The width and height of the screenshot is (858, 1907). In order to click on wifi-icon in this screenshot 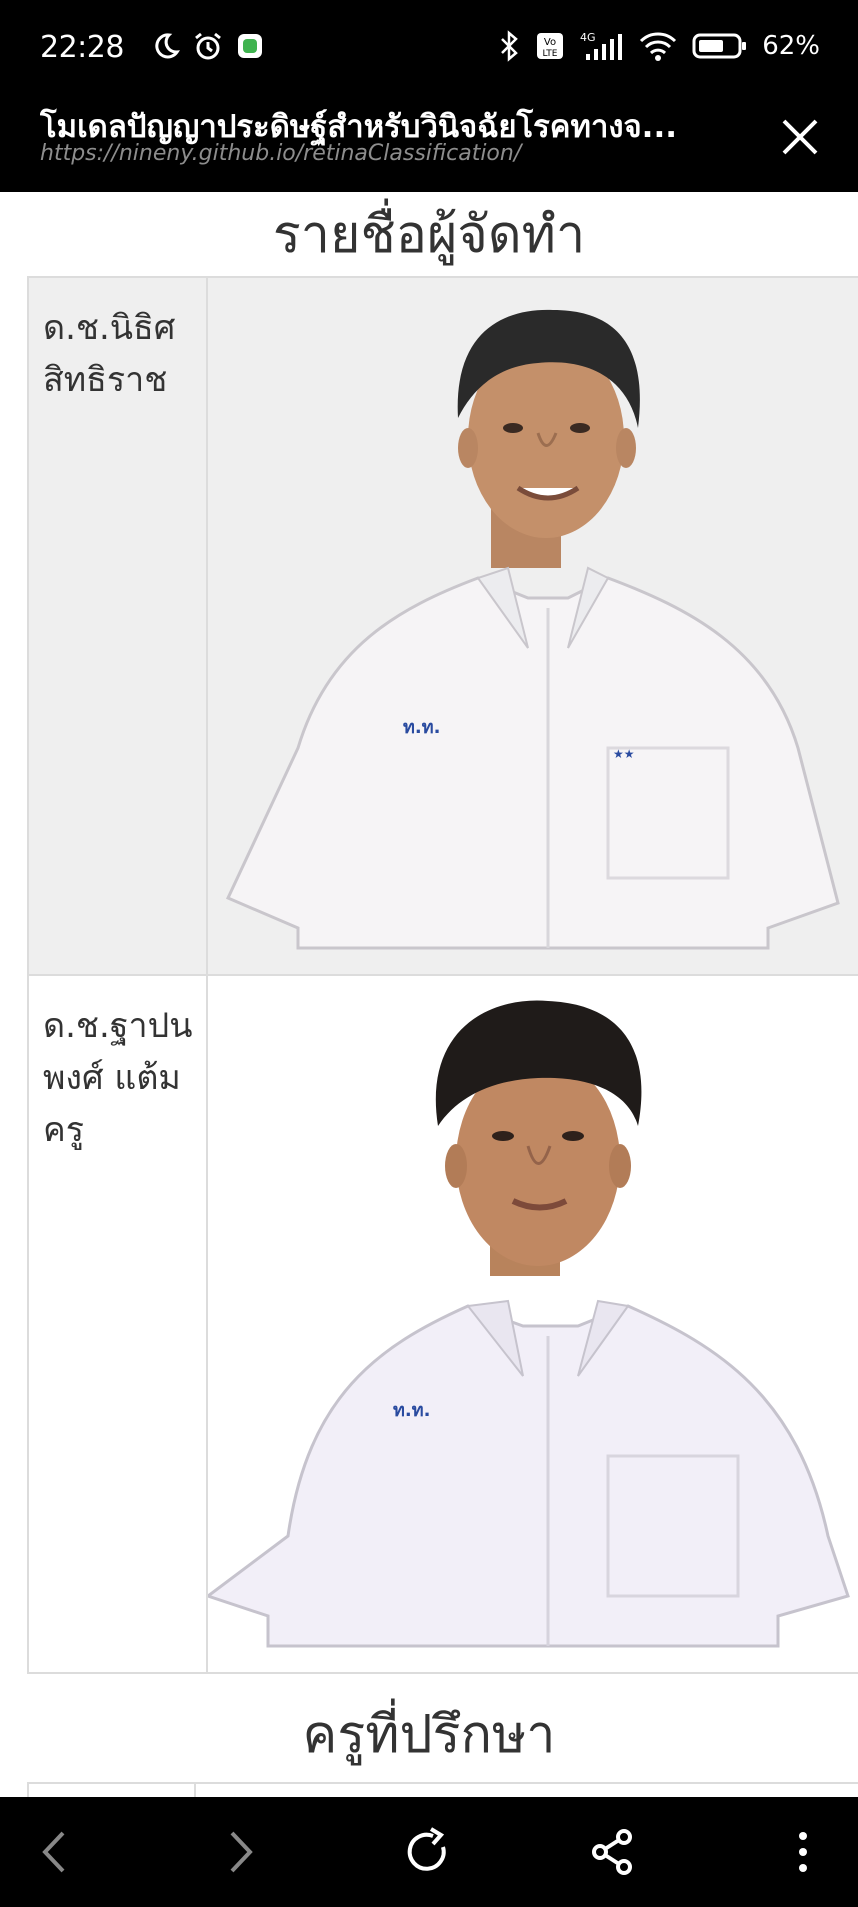, I will do `click(658, 46)`.